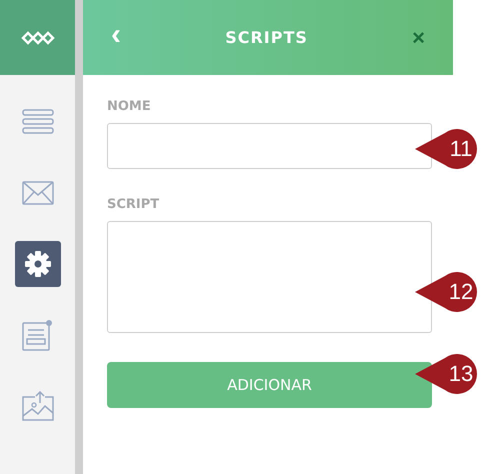 The height and width of the screenshot is (474, 487). I want to click on settings-icon, so click(37, 264).